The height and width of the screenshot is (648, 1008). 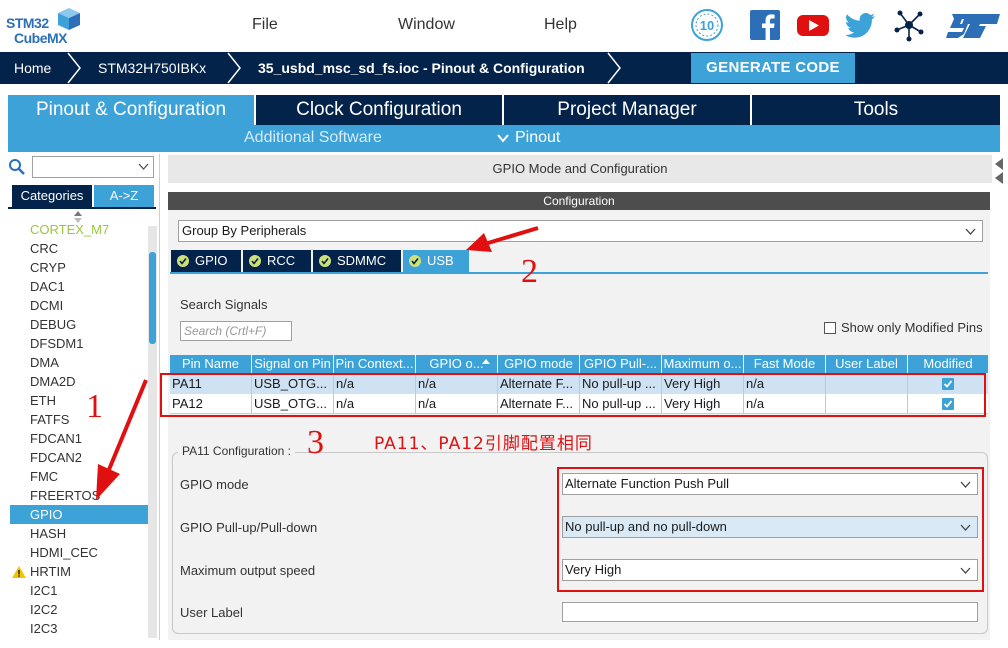 What do you see at coordinates (79, 267) in the screenshot?
I see `peripheral-item-cryp: CRYP` at bounding box center [79, 267].